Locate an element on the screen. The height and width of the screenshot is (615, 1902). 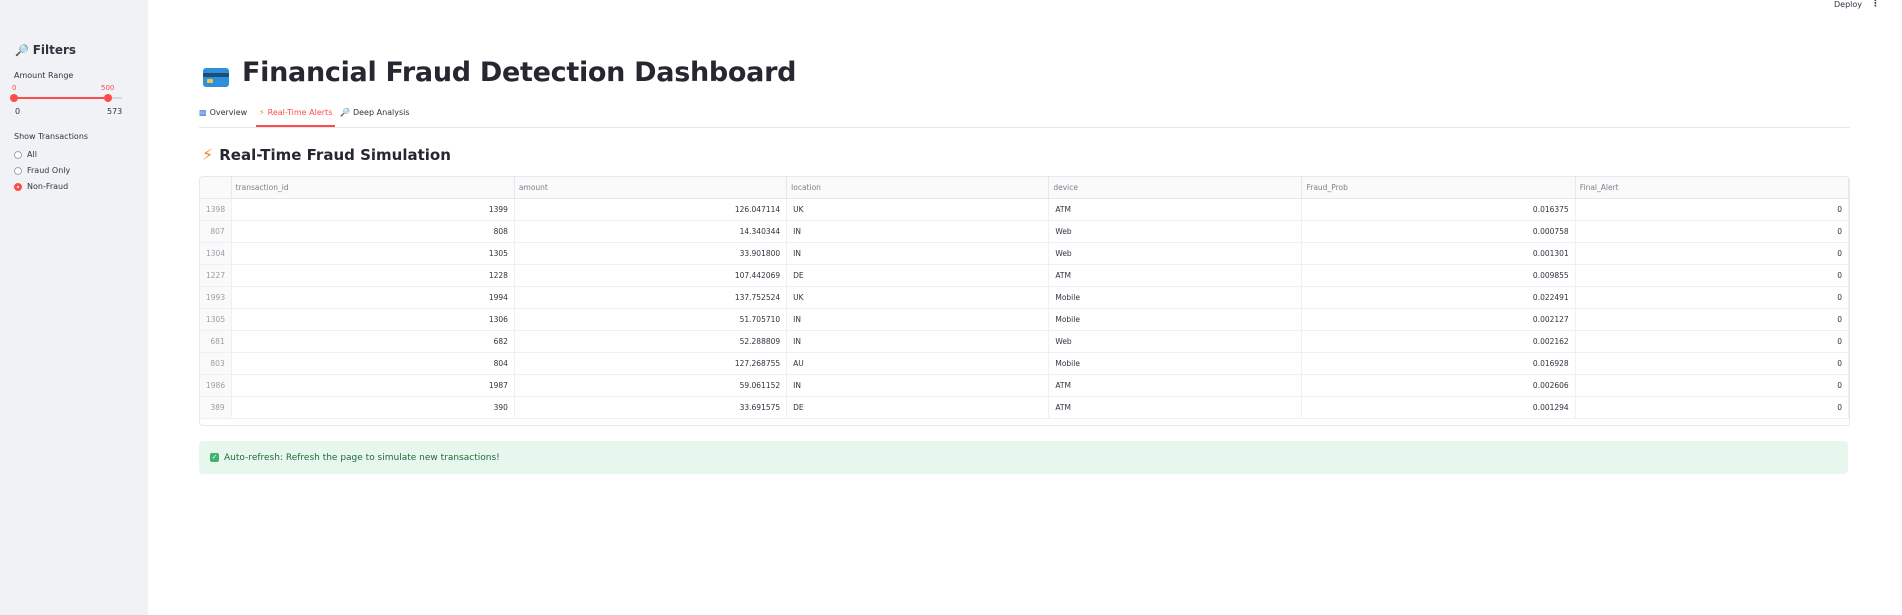
deploy-button: Deploy is located at coordinates (1848, 4).